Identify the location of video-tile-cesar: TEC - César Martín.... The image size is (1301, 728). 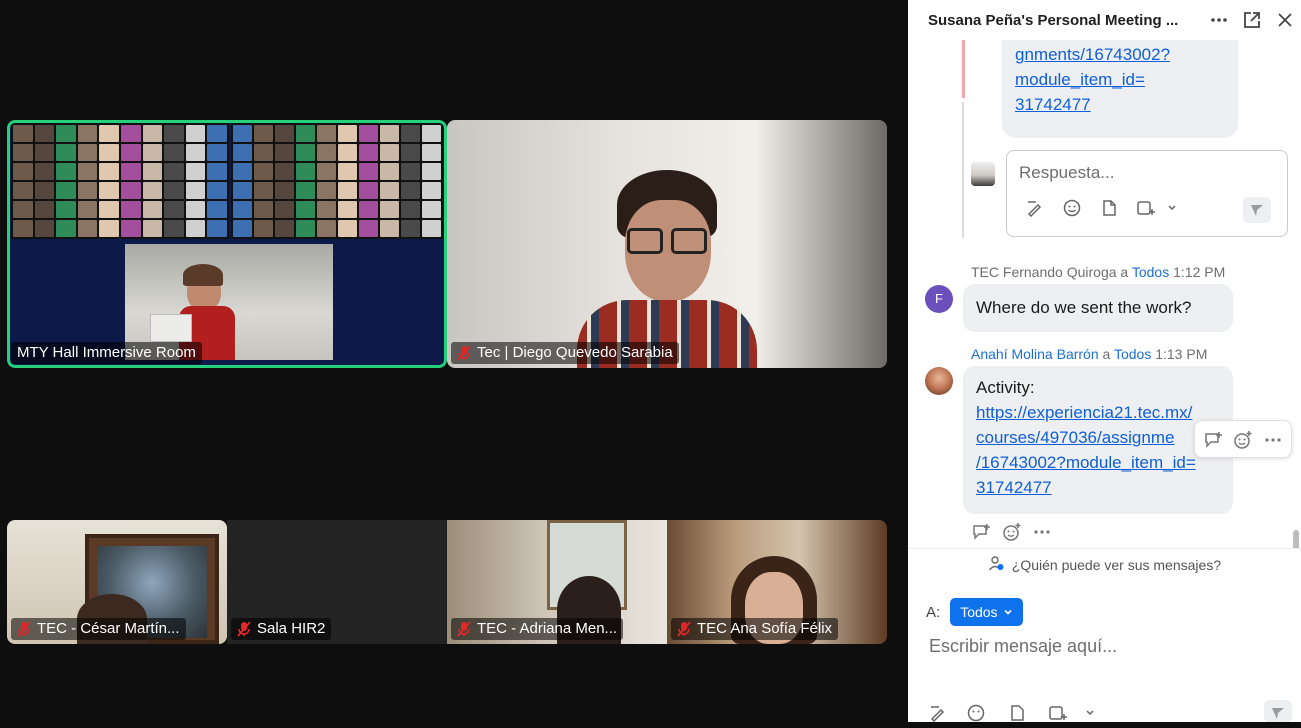
(117, 582).